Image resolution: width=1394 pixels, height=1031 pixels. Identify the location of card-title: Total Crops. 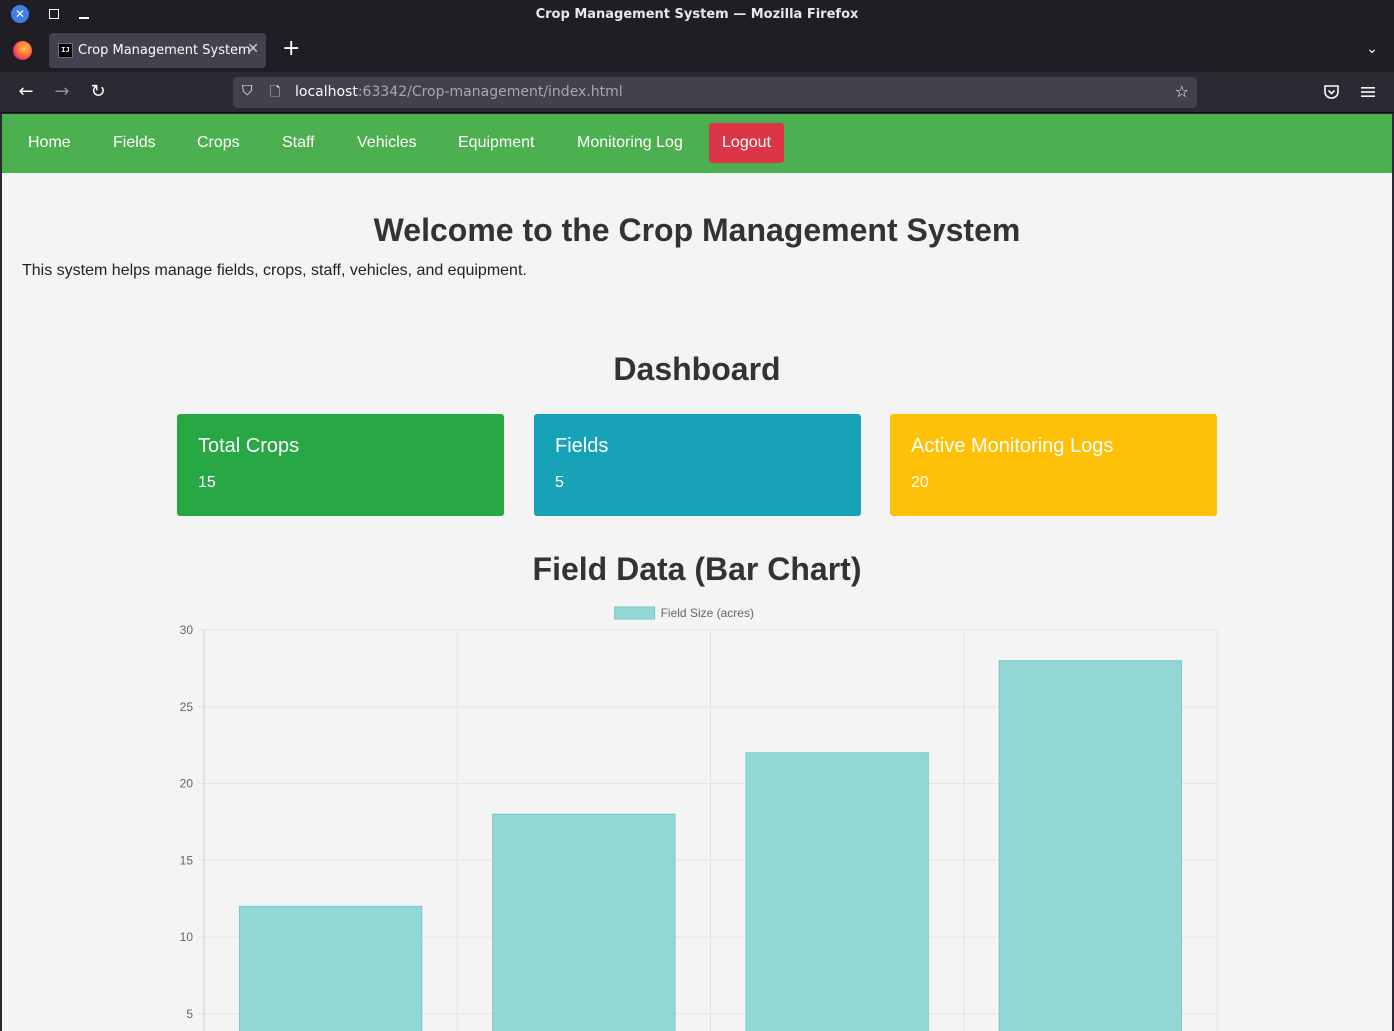
(249, 446).